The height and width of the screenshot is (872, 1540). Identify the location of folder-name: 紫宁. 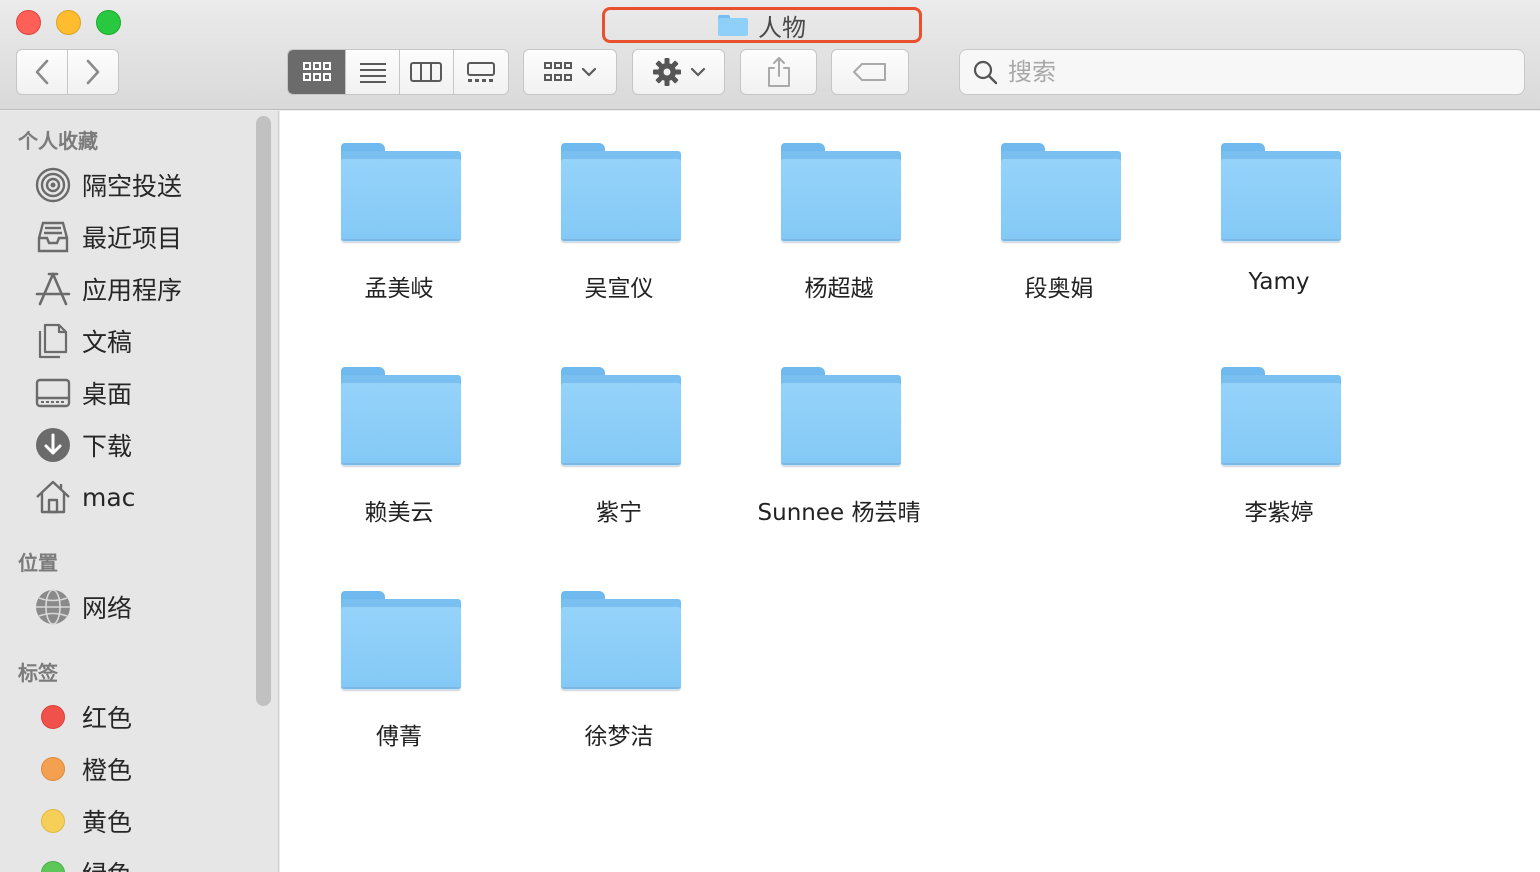
(619, 513).